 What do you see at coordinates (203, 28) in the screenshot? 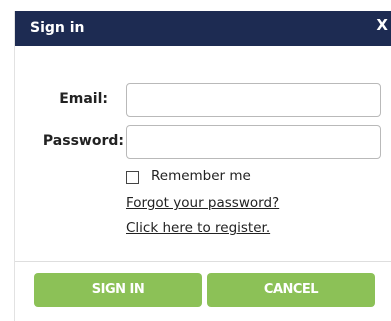
I see `dialog-titlebar: Sign in X` at bounding box center [203, 28].